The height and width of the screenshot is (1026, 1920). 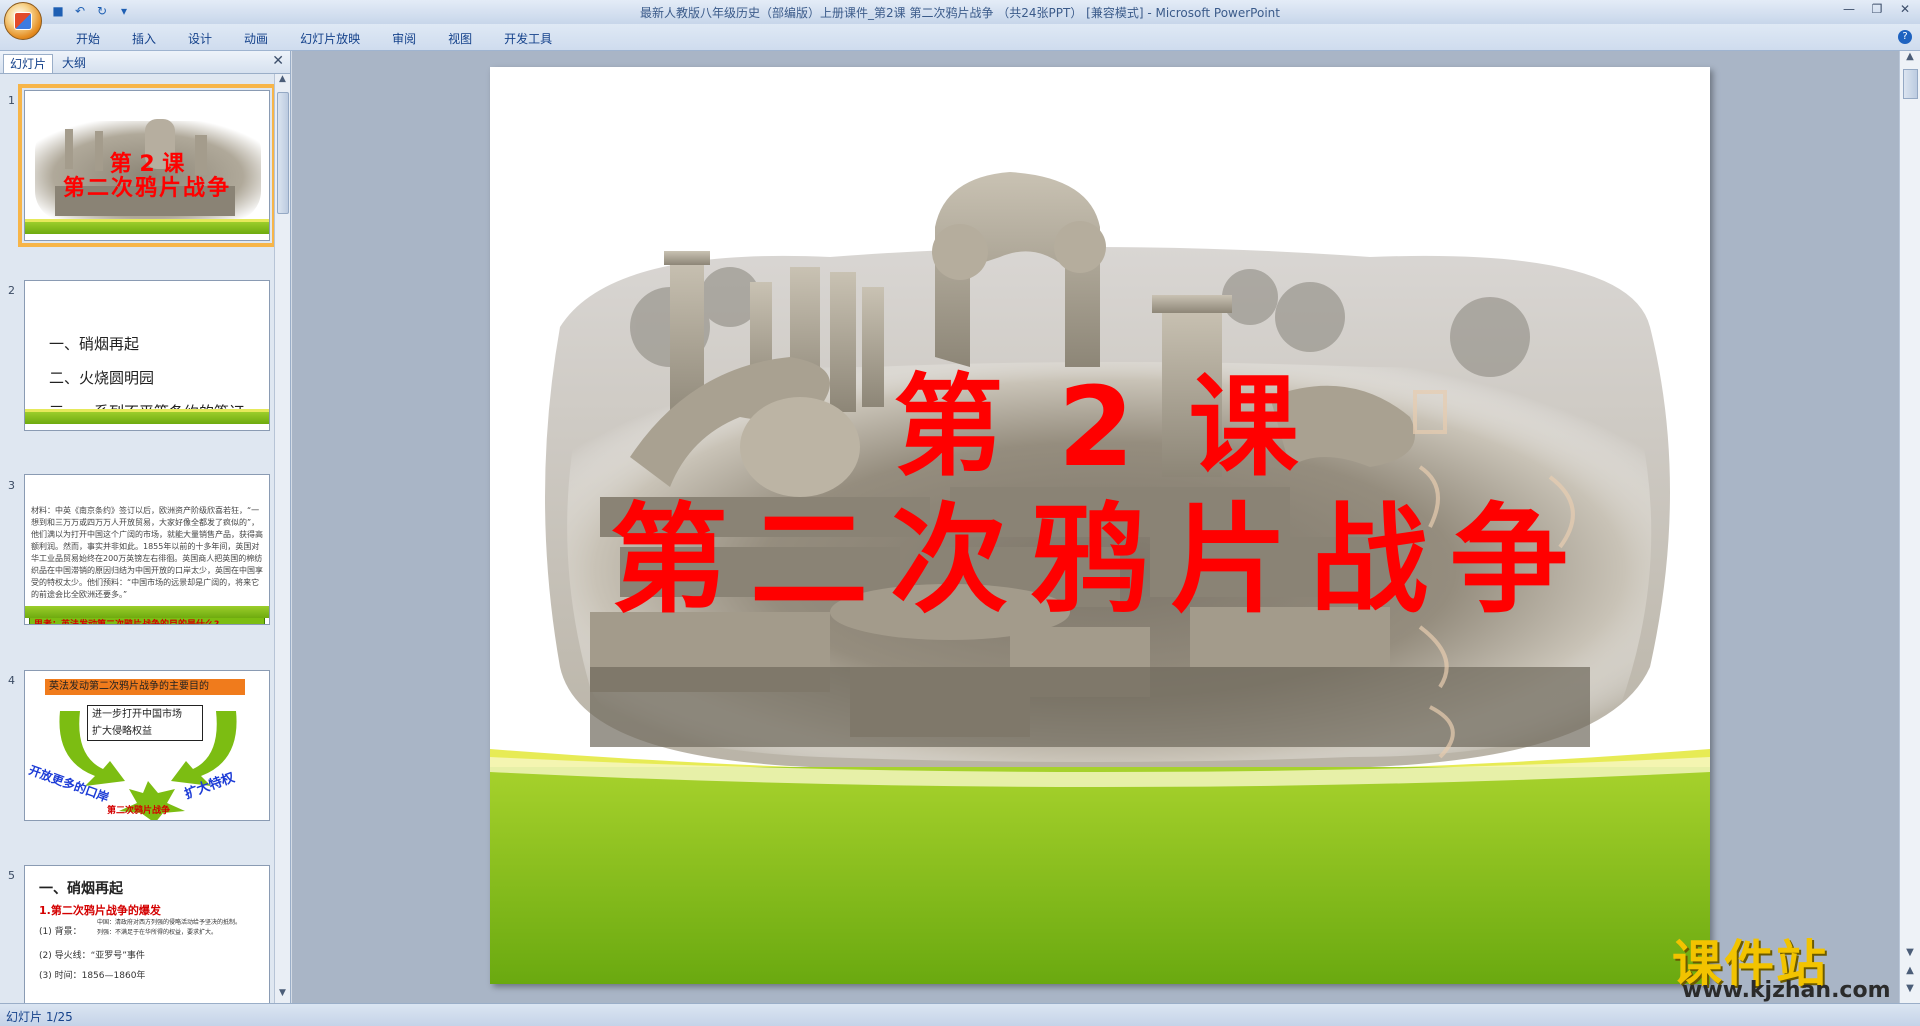 What do you see at coordinates (282, 995) in the screenshot?
I see `scroll-down-icon: ▼` at bounding box center [282, 995].